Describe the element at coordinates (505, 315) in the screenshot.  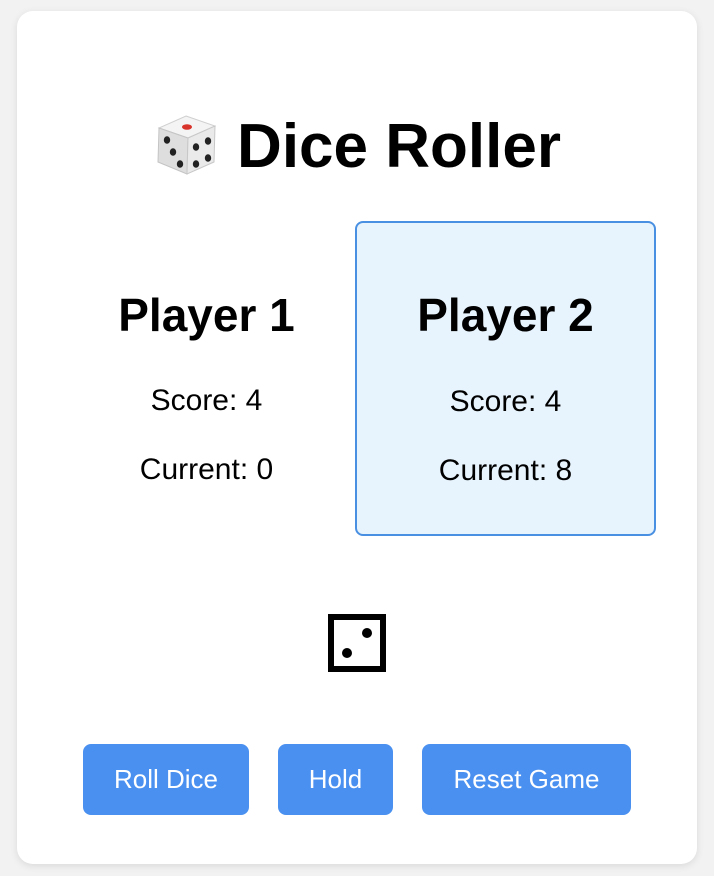
I see `player-name: Player 2` at that location.